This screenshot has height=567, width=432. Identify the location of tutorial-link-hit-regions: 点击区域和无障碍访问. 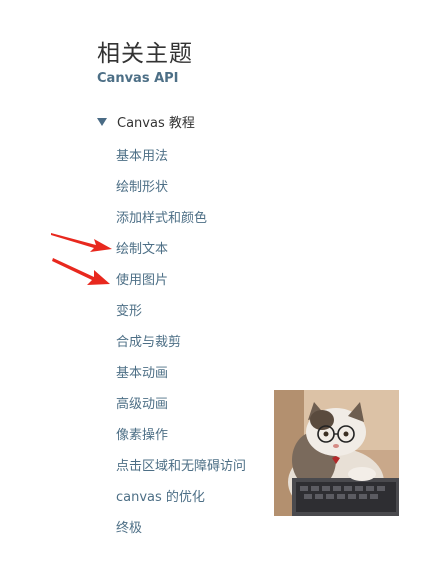
(181, 473).